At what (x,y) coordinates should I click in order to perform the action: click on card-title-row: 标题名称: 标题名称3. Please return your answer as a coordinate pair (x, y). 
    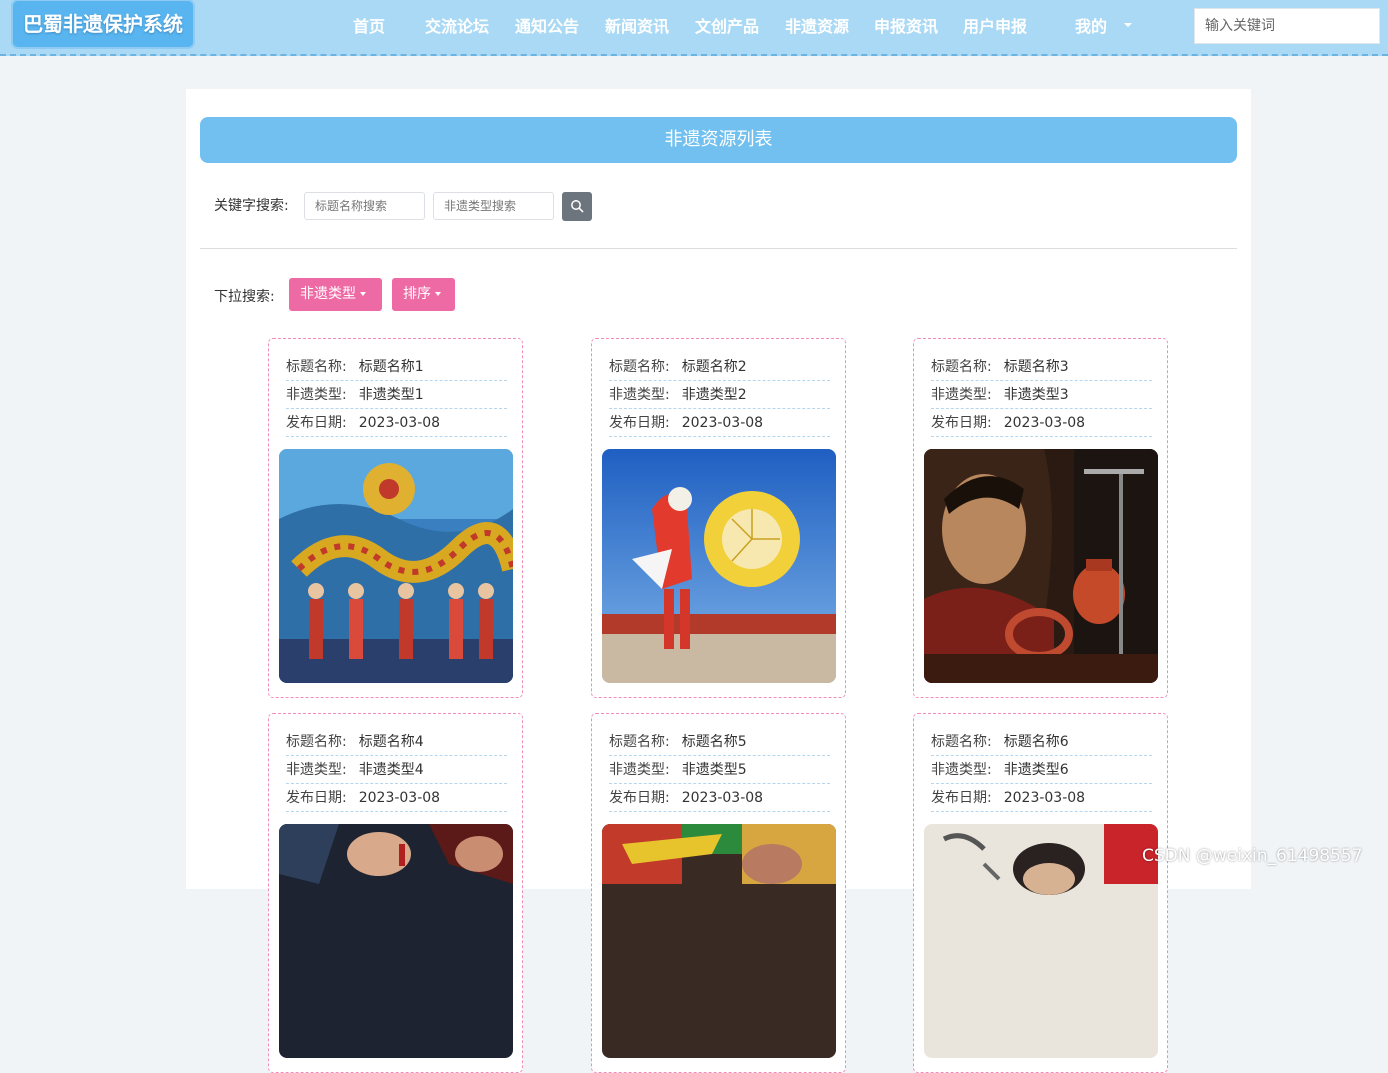
    Looking at the image, I should click on (1041, 367).